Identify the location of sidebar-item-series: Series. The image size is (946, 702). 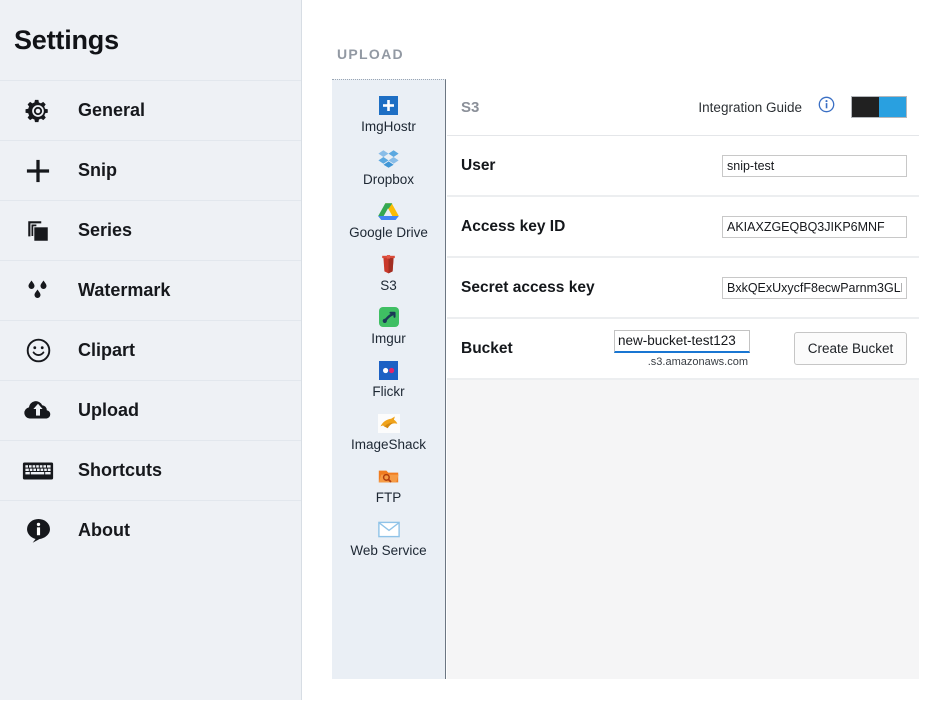
(150, 230).